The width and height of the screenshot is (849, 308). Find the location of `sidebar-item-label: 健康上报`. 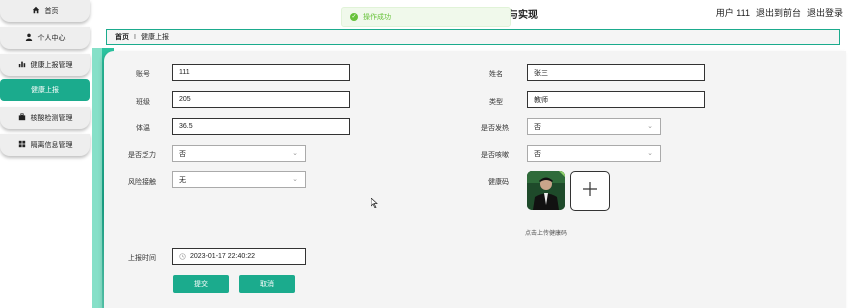

sidebar-item-label: 健康上报 is located at coordinates (45, 90).